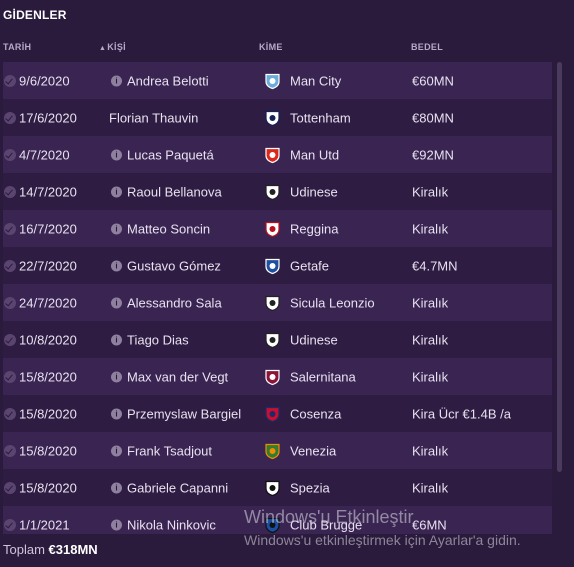 Image resolution: width=574 pixels, height=567 pixels. I want to click on club-name-link: Reggina, so click(314, 228).